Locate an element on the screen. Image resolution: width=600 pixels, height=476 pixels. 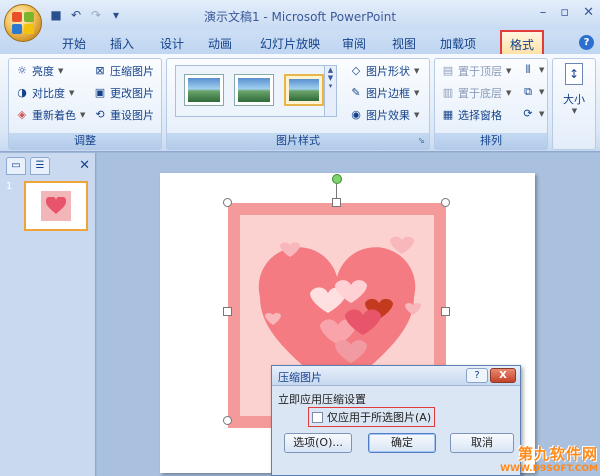
tab-view: 视图 is located at coordinates (404, 43).